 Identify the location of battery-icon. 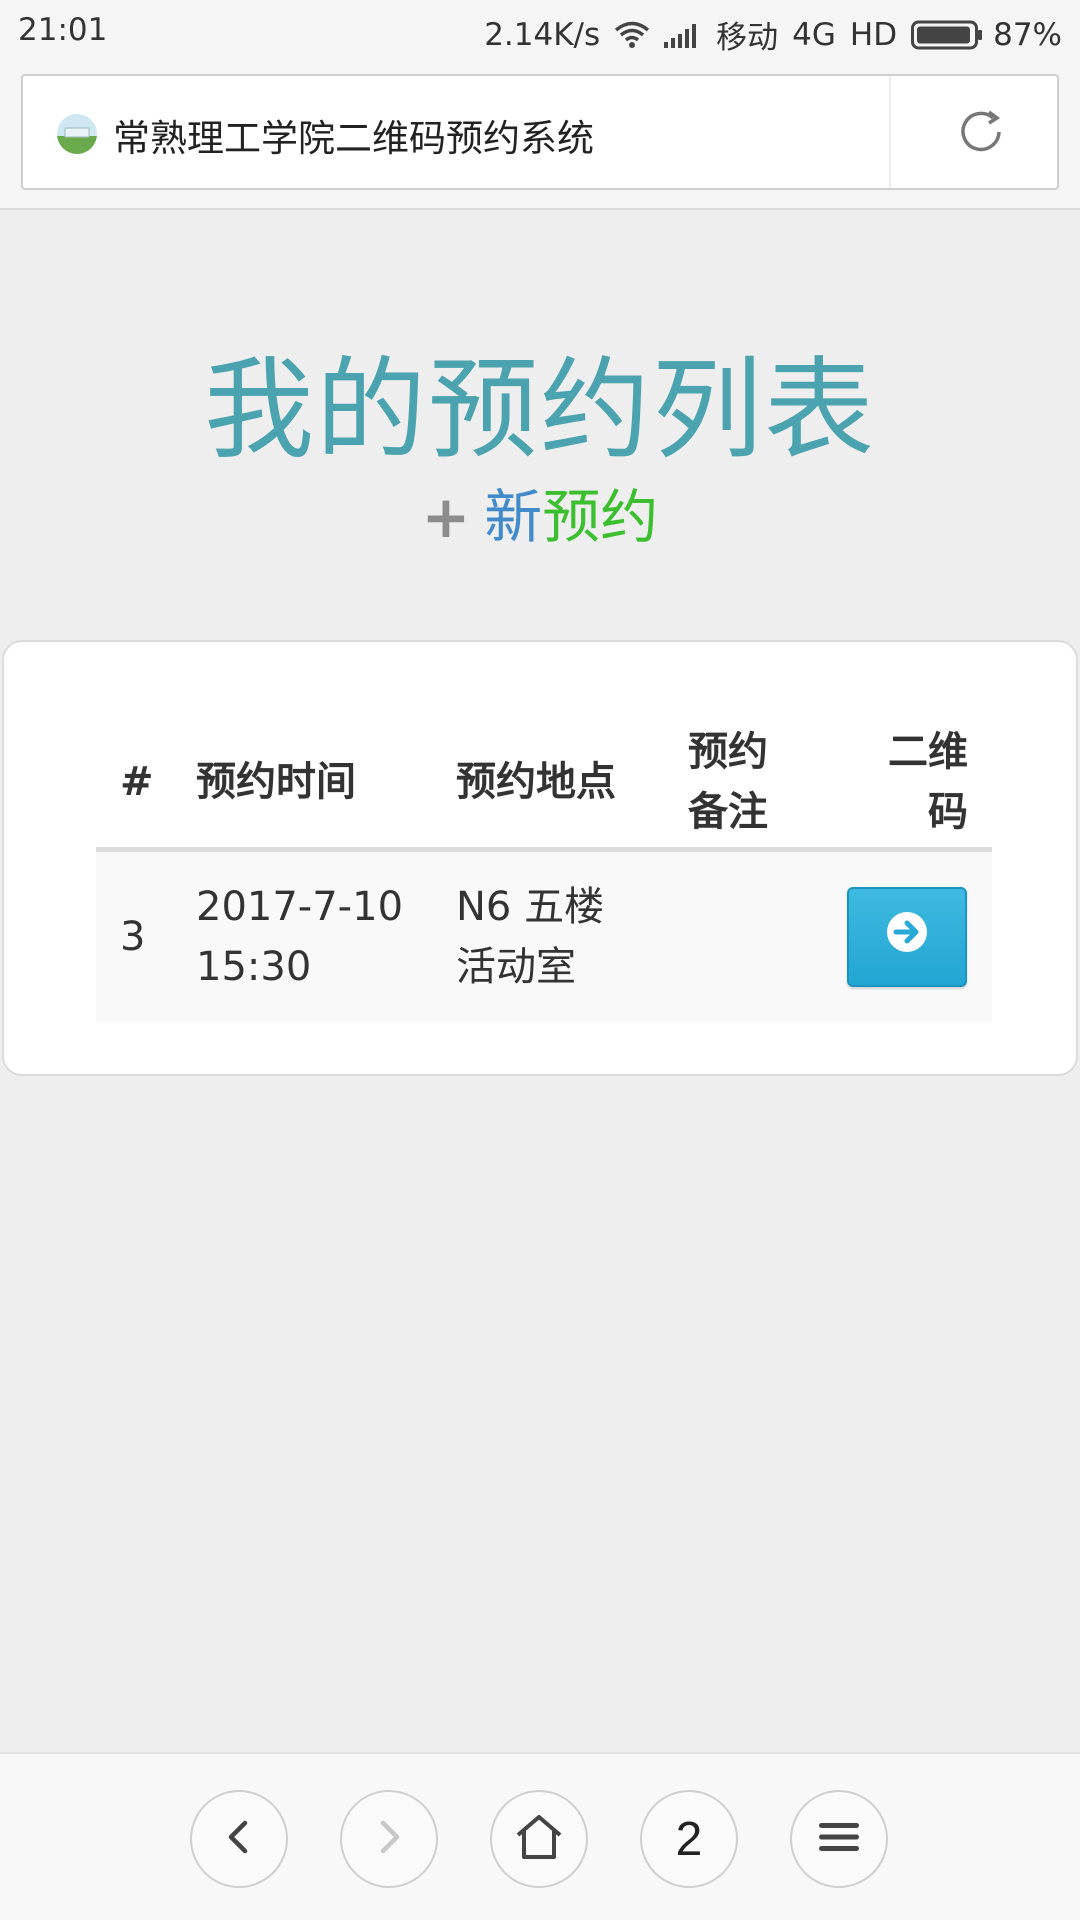
(947, 35).